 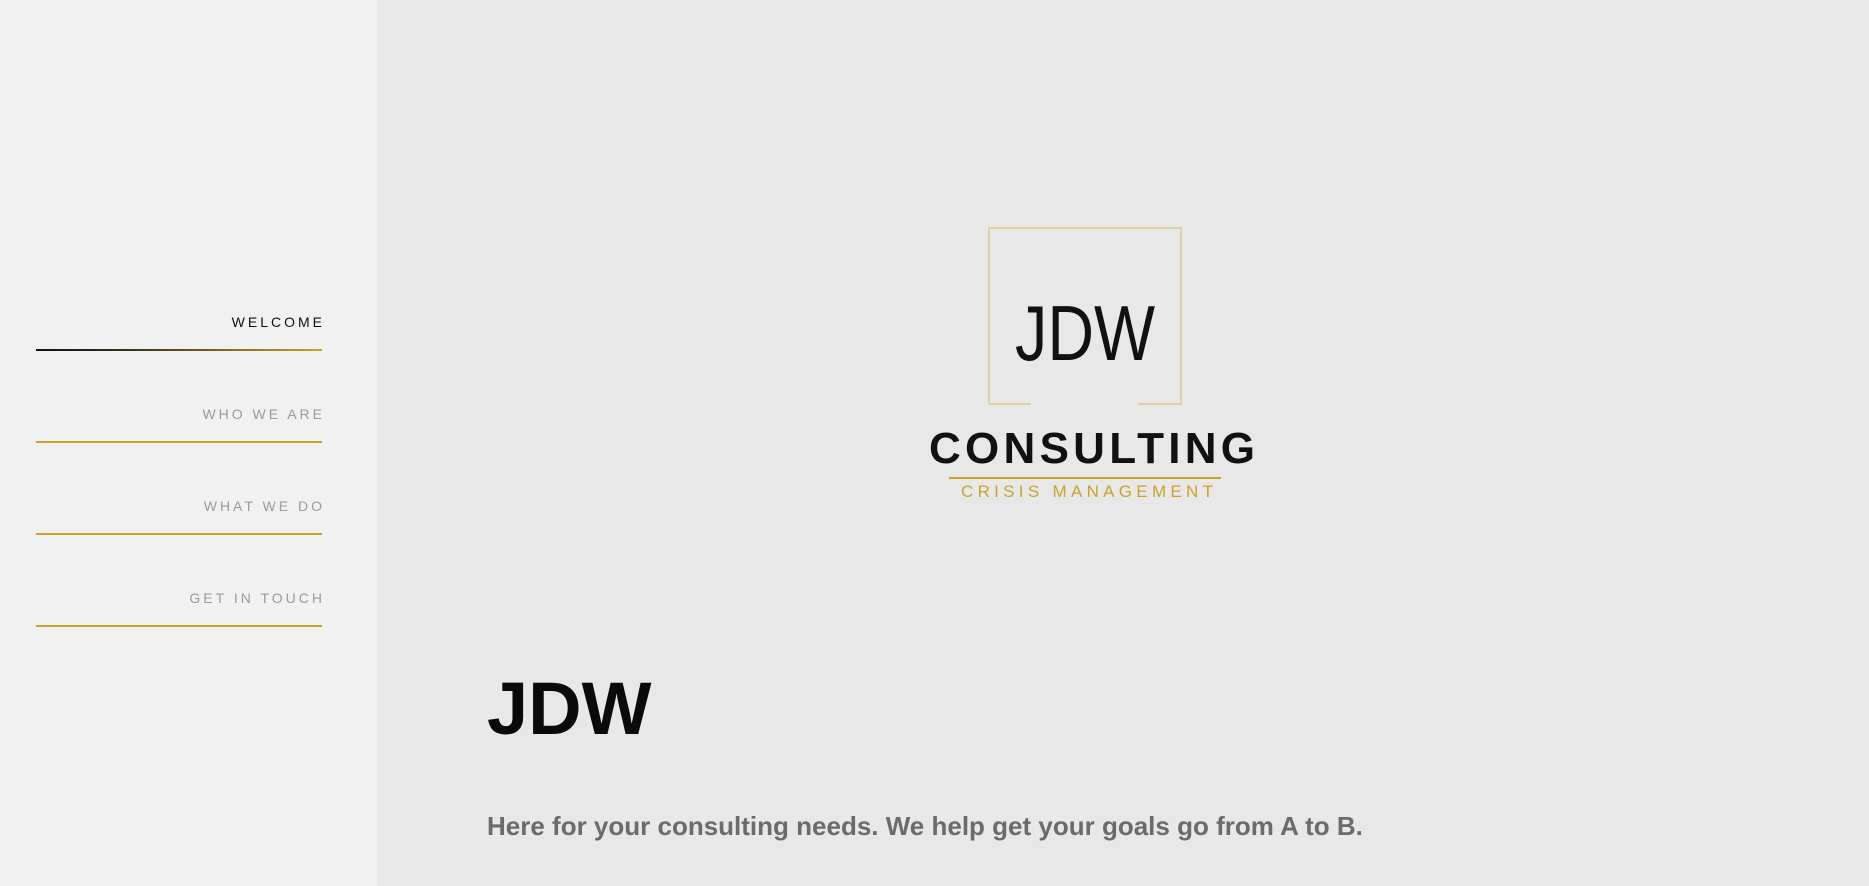 What do you see at coordinates (263, 414) in the screenshot?
I see `nav-item-label: WHO WE ARE` at bounding box center [263, 414].